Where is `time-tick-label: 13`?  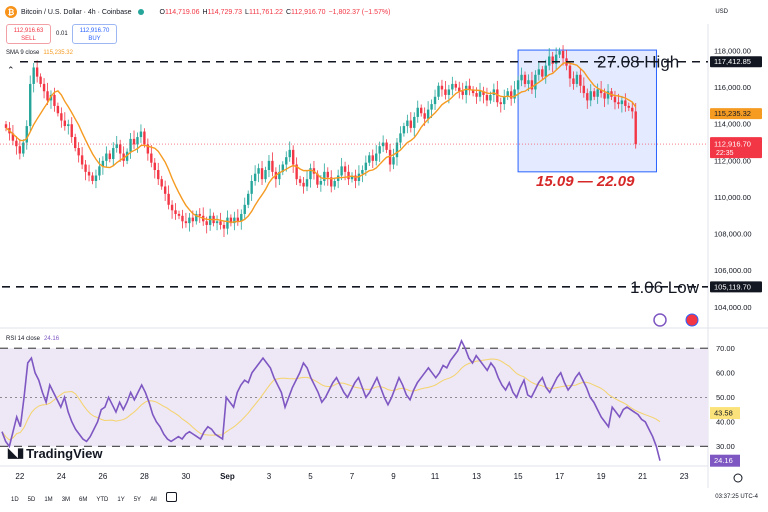
time-tick-label: 13 is located at coordinates (476, 476).